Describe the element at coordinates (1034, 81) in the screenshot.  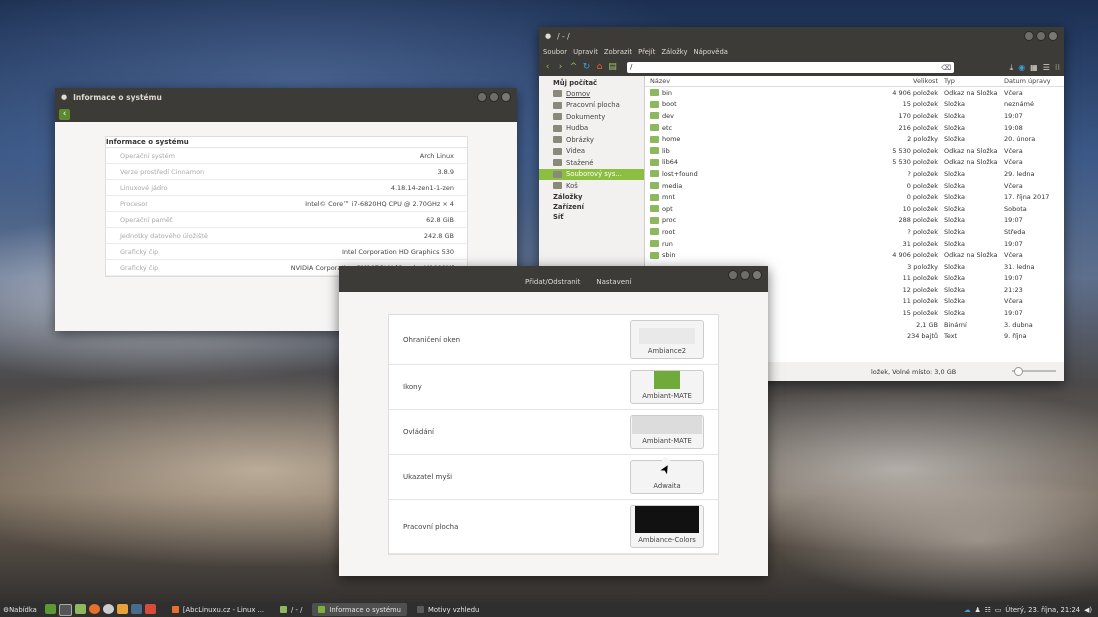
I see `column-date: Datum úpravy` at that location.